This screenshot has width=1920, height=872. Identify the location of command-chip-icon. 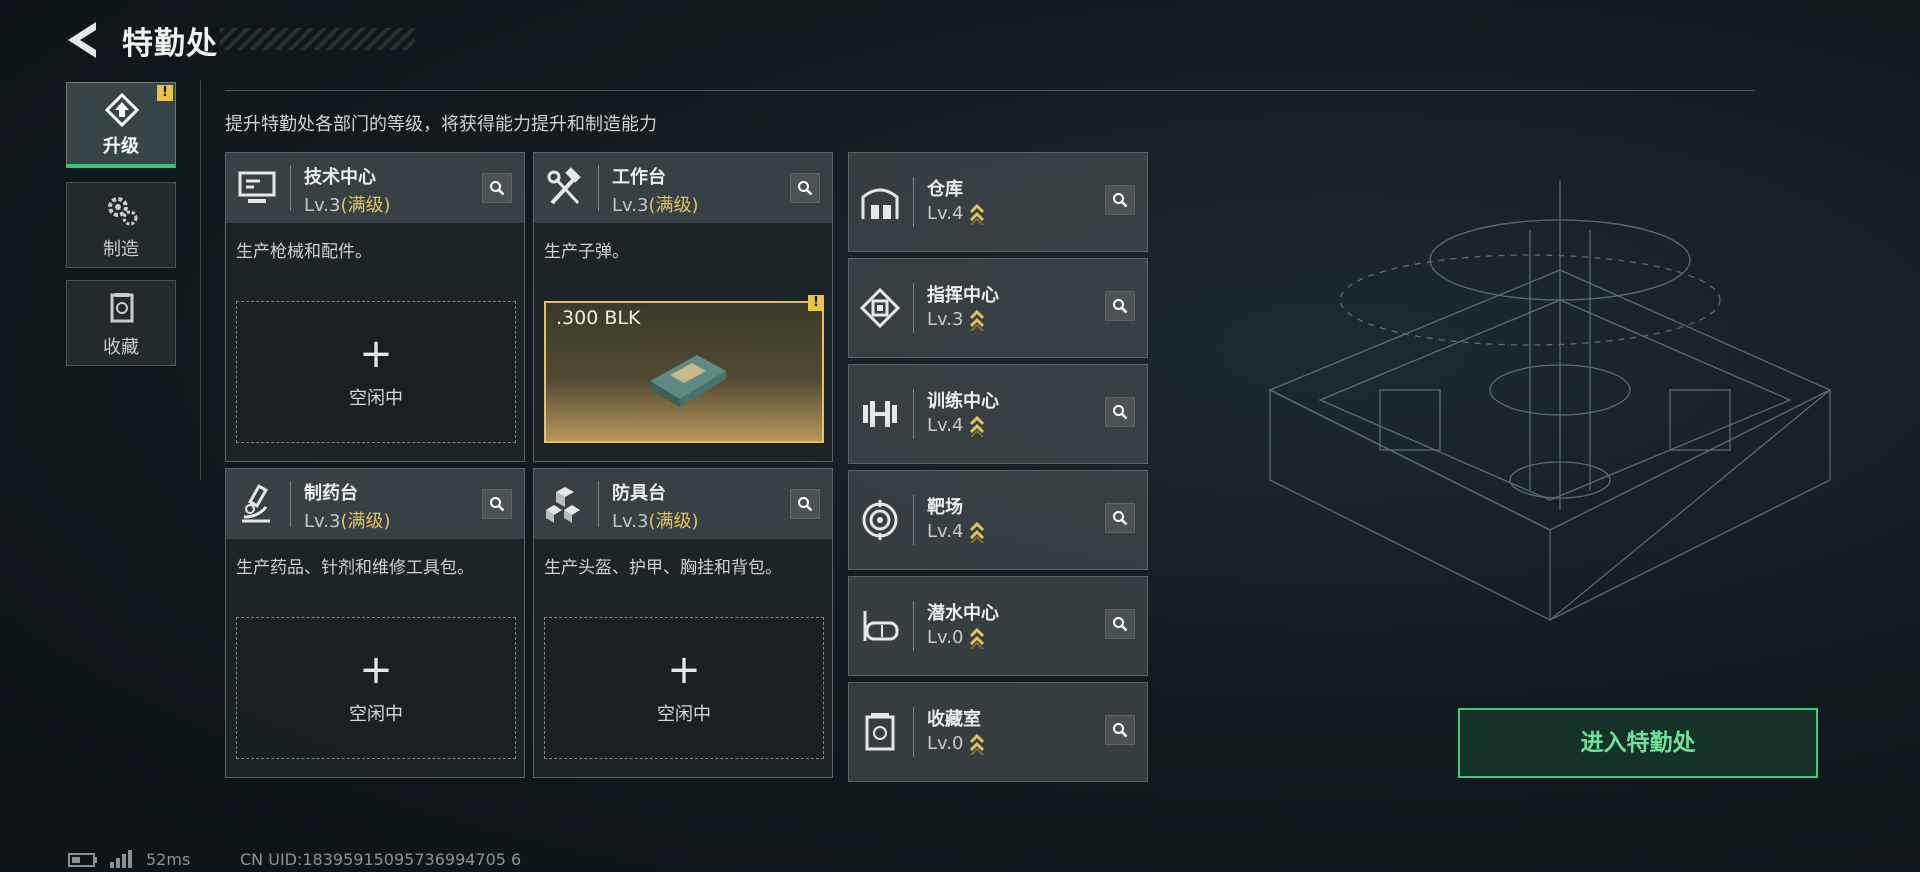
(880, 308).